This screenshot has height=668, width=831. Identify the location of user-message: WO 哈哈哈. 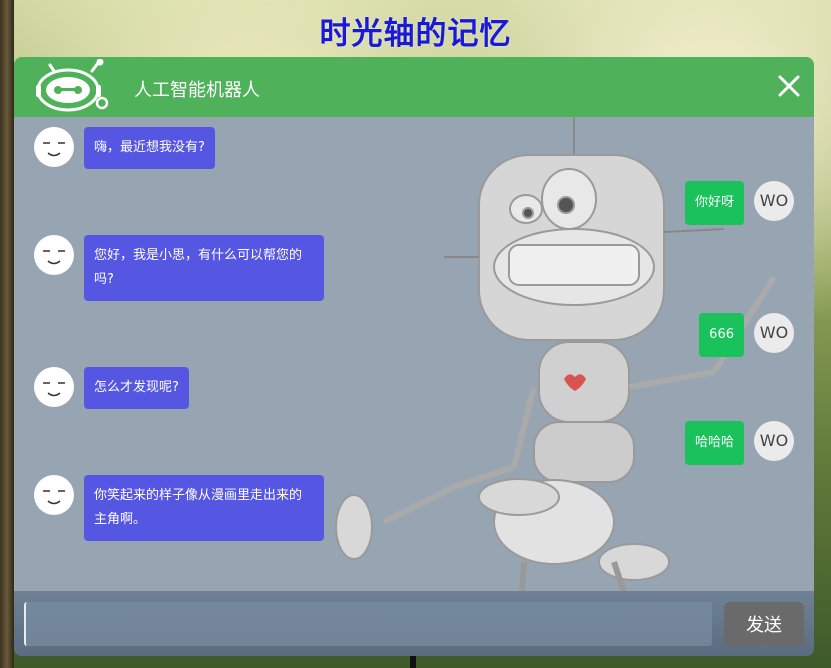
(714, 443).